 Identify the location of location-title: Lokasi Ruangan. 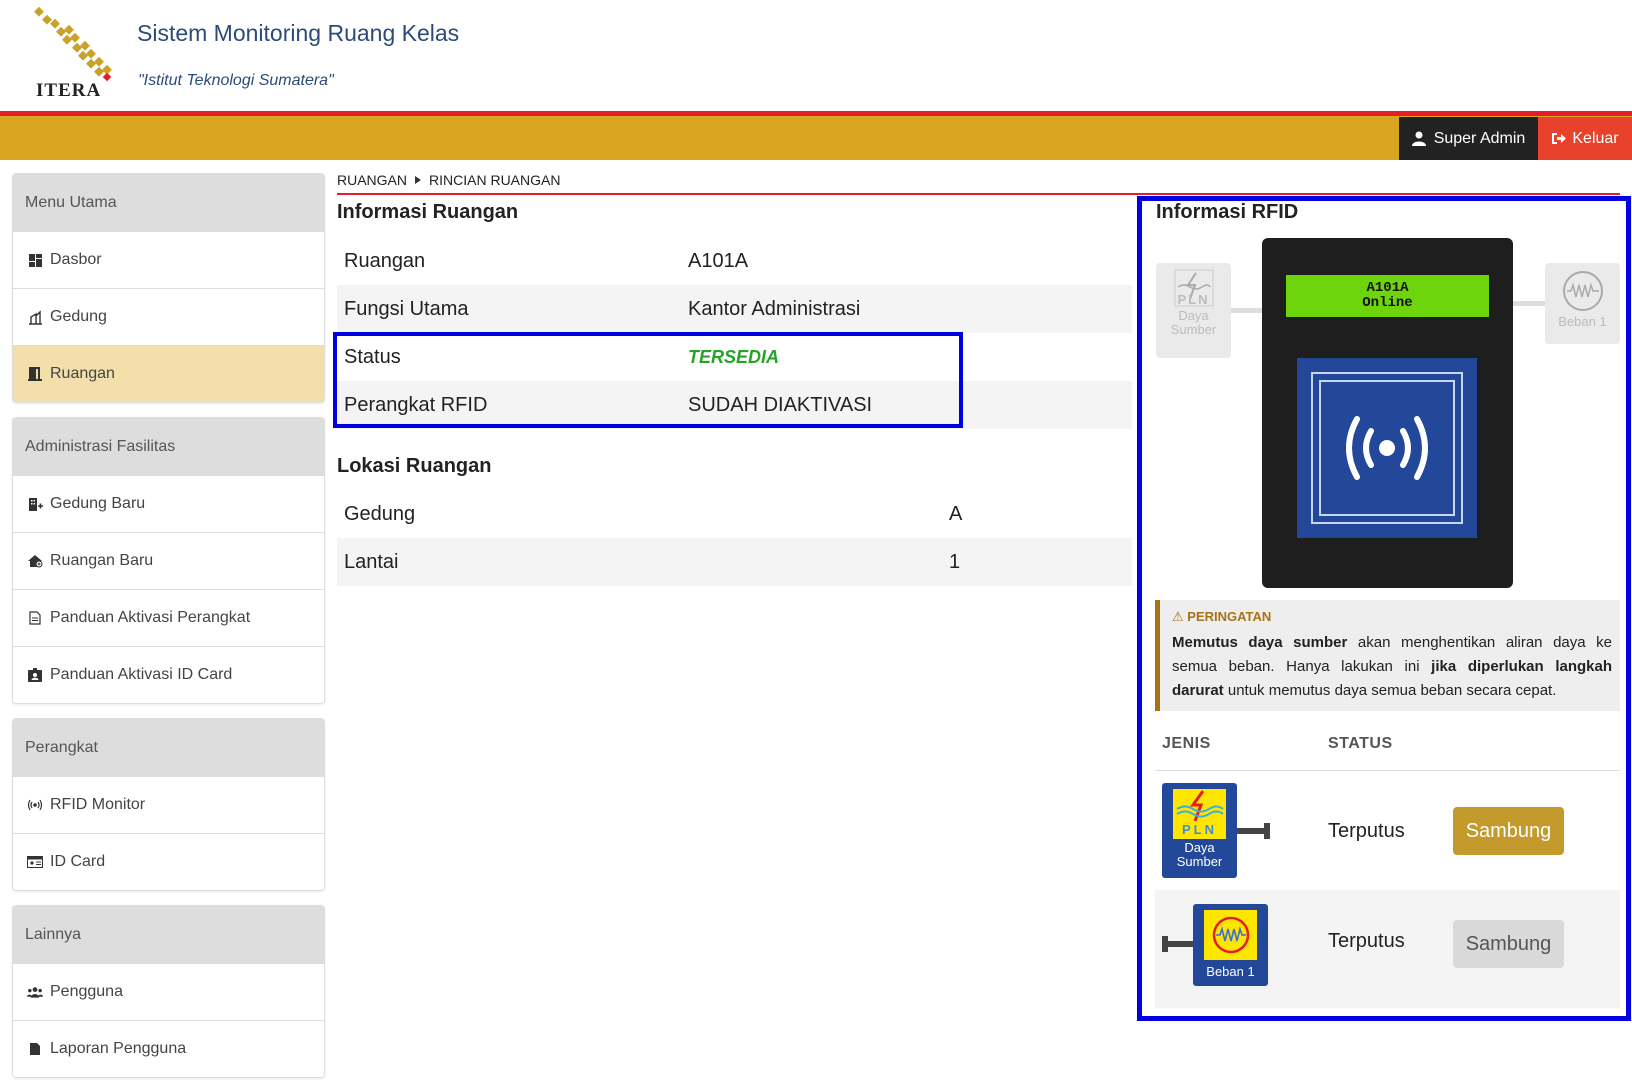
(414, 466).